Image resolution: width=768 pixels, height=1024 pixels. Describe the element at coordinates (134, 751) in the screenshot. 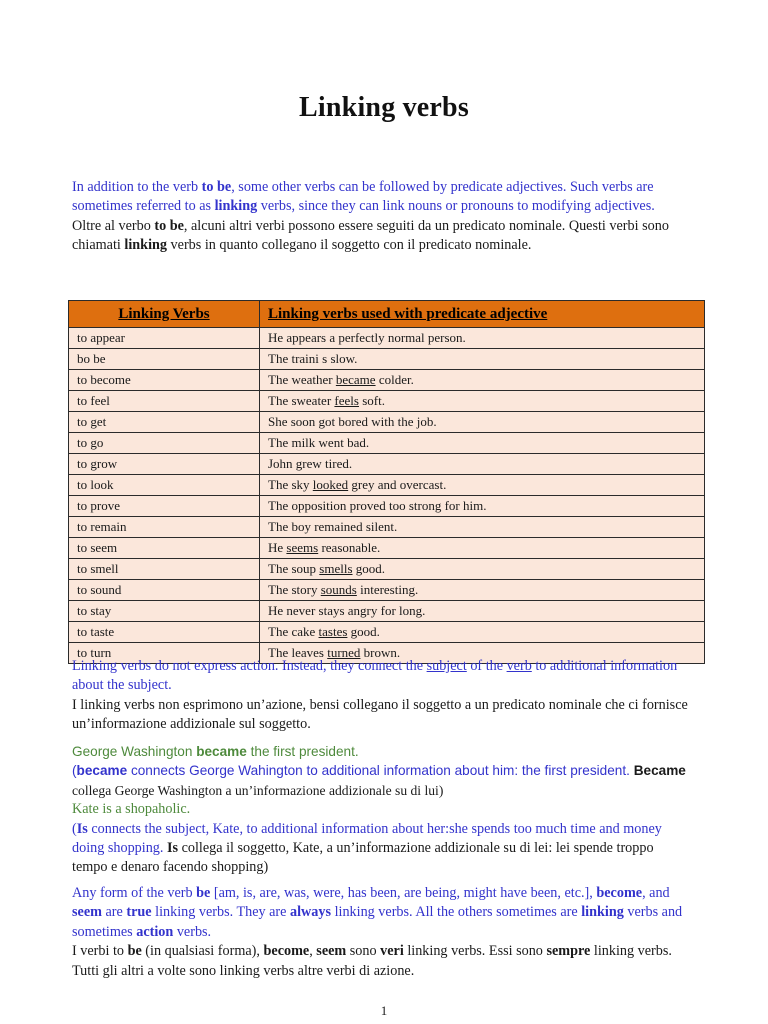

I see `ex1-green-part1: George Washington` at that location.